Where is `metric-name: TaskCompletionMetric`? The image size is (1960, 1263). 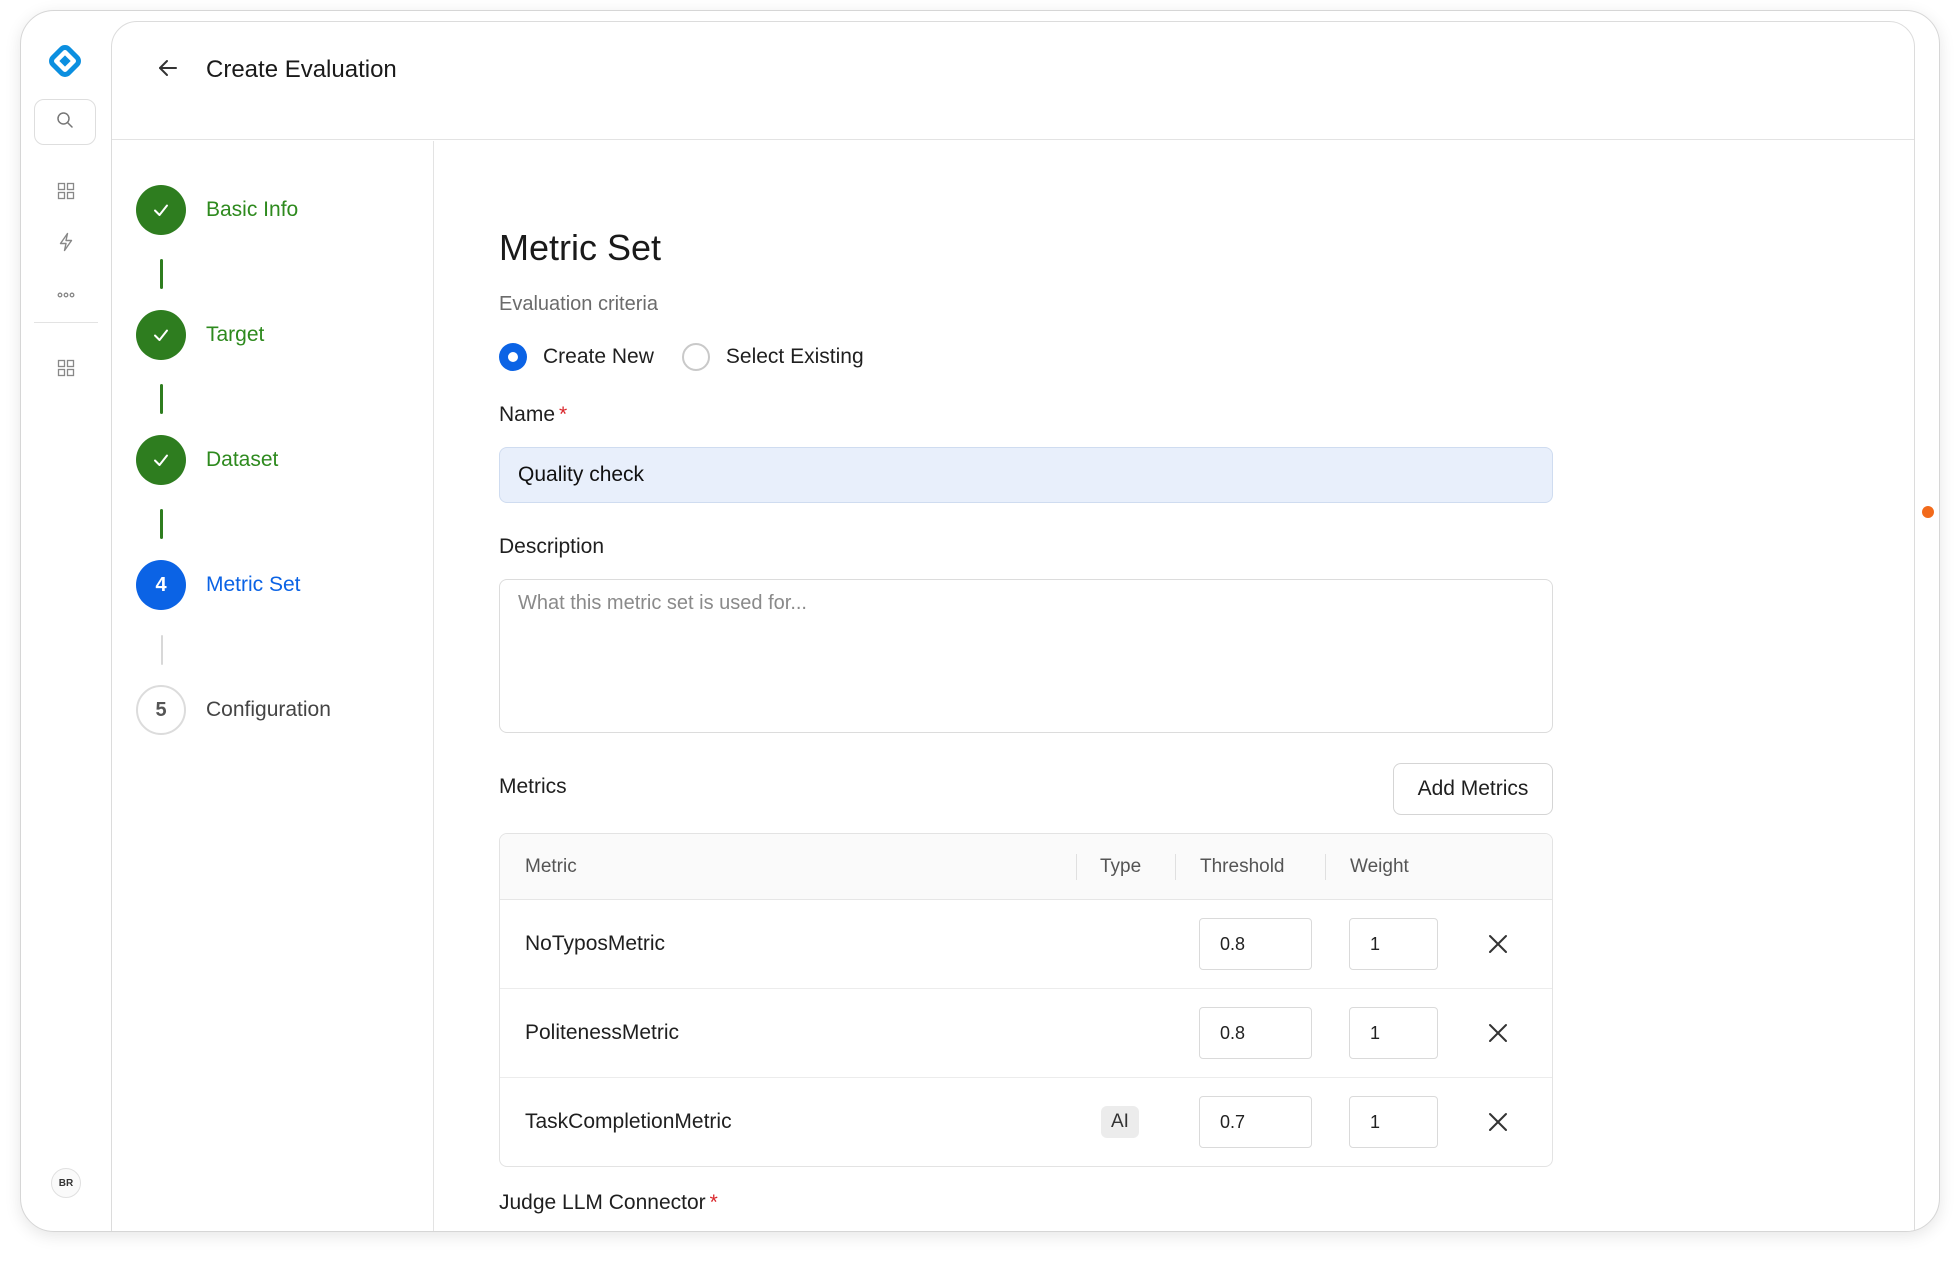 metric-name: TaskCompletionMetric is located at coordinates (628, 1121).